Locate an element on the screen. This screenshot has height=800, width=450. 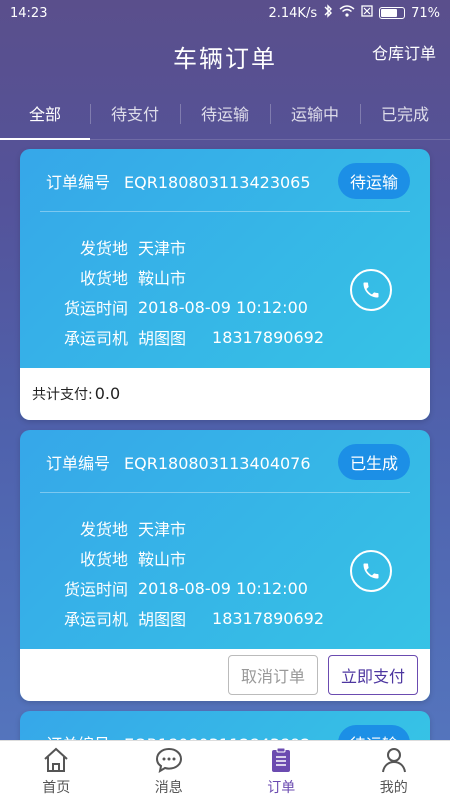
total-paid: 共计支付: 0.0 is located at coordinates (76, 394).